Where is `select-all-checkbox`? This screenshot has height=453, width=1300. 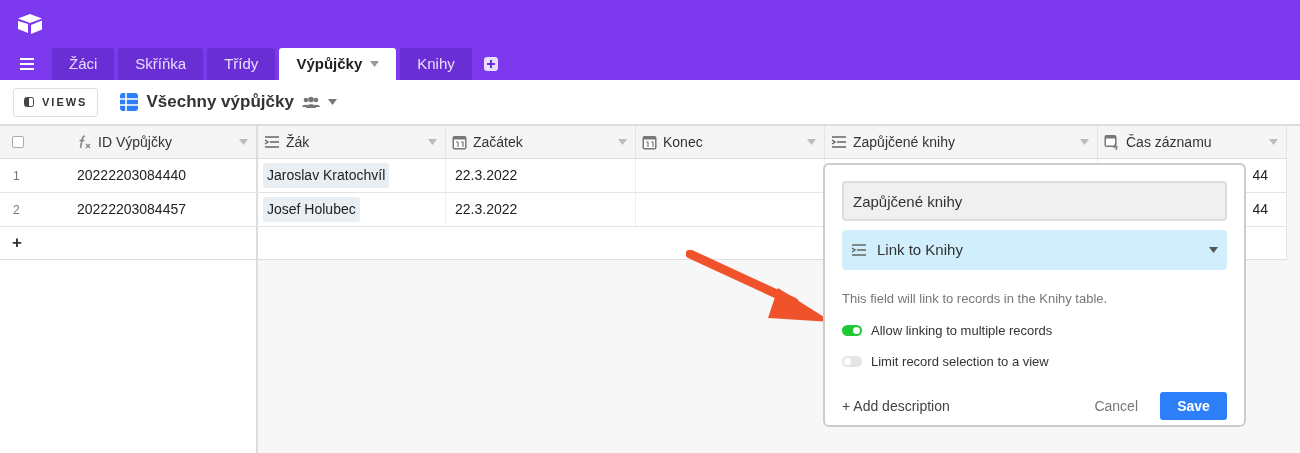
select-all-checkbox is located at coordinates (18, 142).